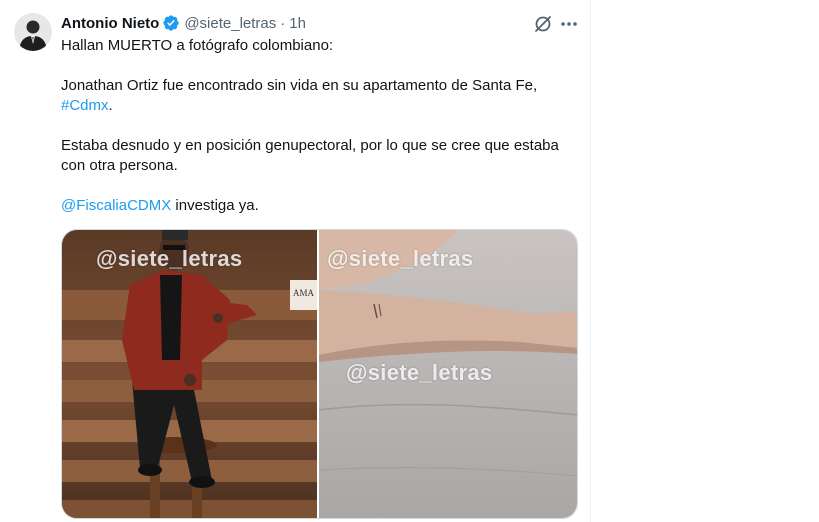 The image size is (819, 522). Describe the element at coordinates (400, 258) in the screenshot. I see `watermark-2: @siete_letras` at that location.